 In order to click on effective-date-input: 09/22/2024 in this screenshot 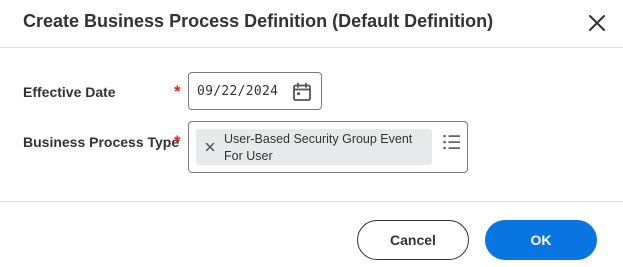, I will do `click(255, 91)`.